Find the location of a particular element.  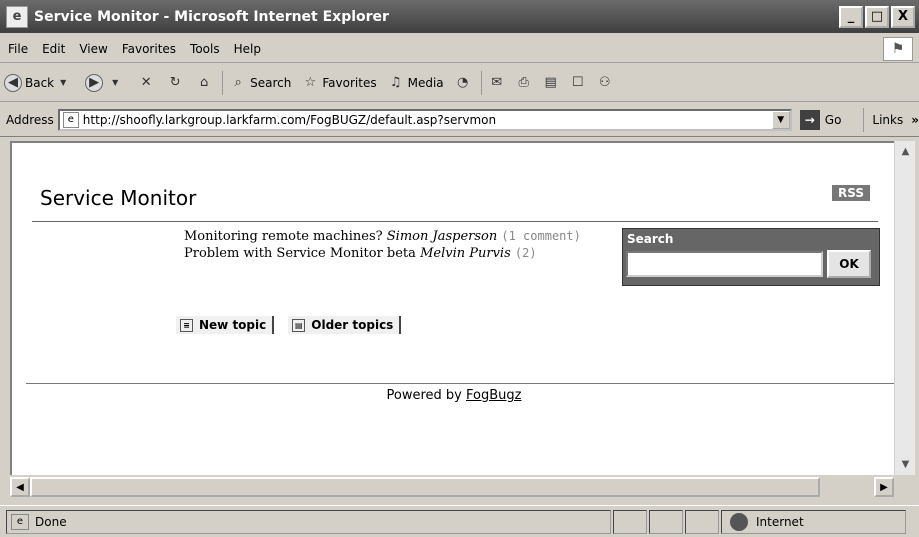

page-icon: e is located at coordinates (70, 119).